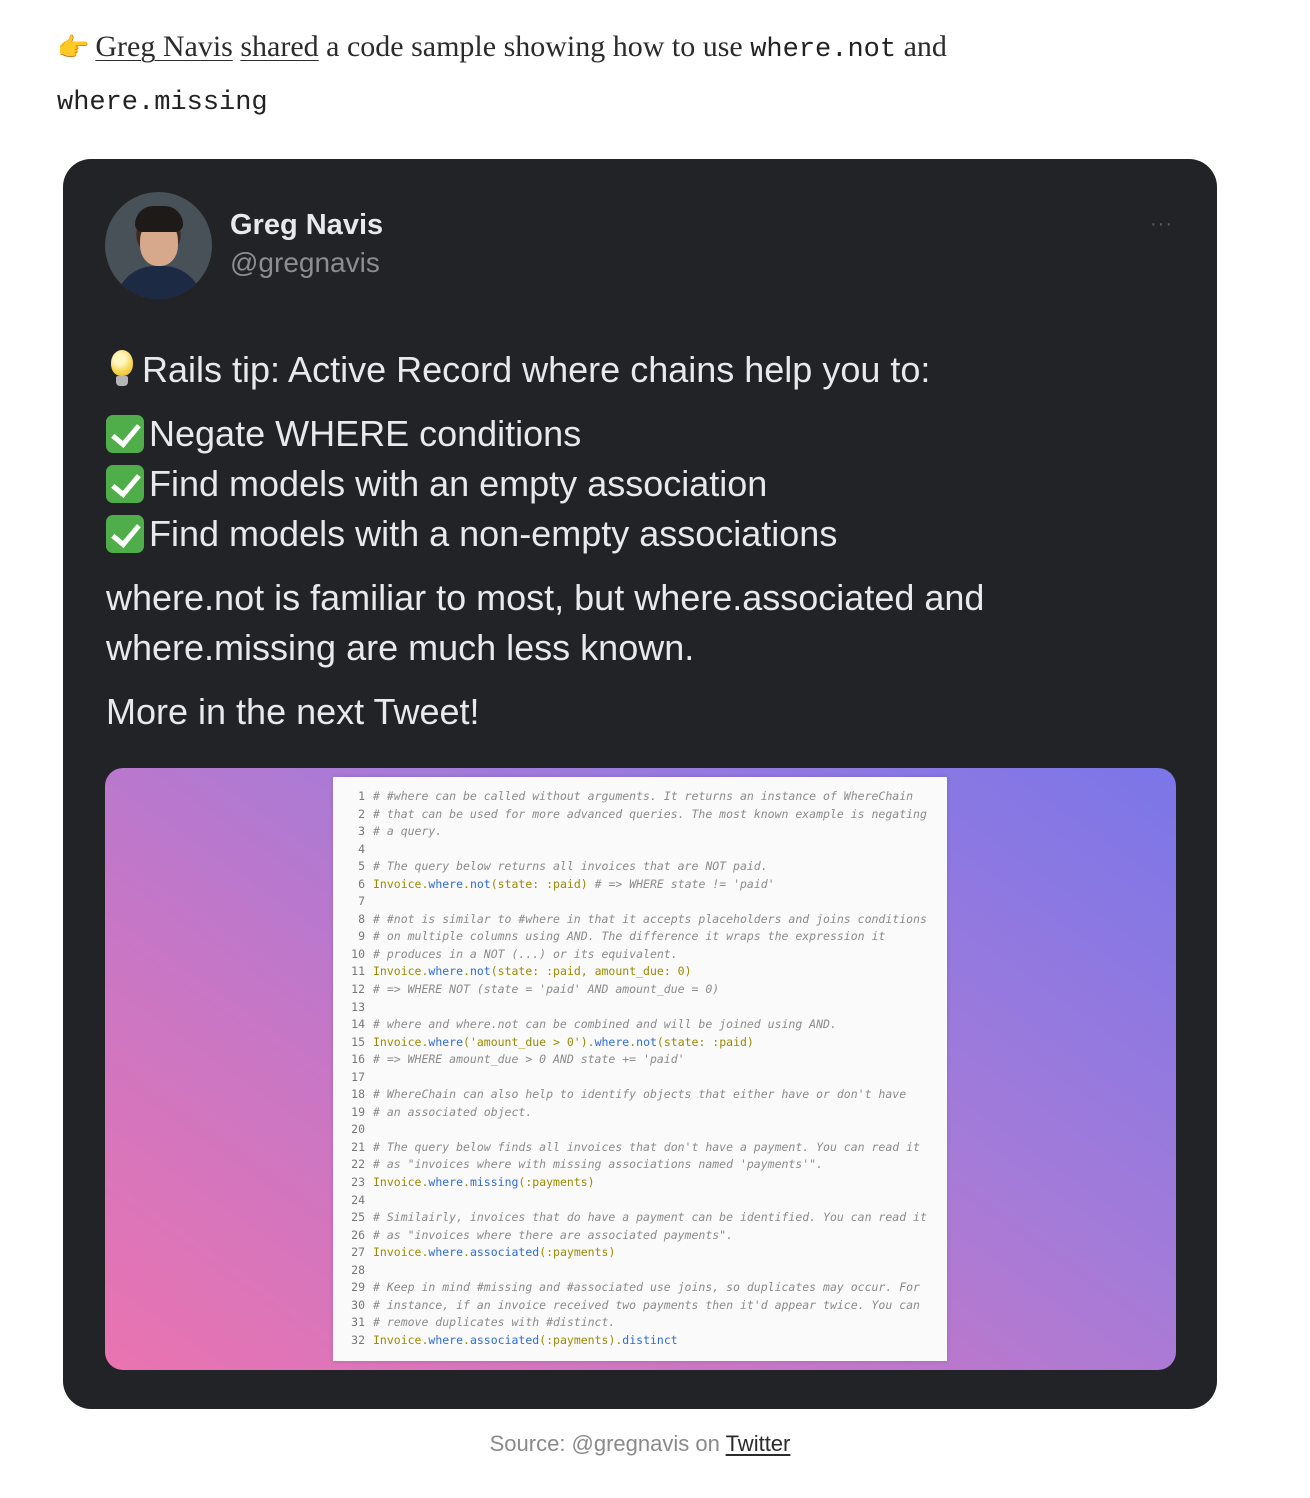 The image size is (1310, 1498). Describe the element at coordinates (758, 1443) in the screenshot. I see `twitter-link: Twitter` at that location.